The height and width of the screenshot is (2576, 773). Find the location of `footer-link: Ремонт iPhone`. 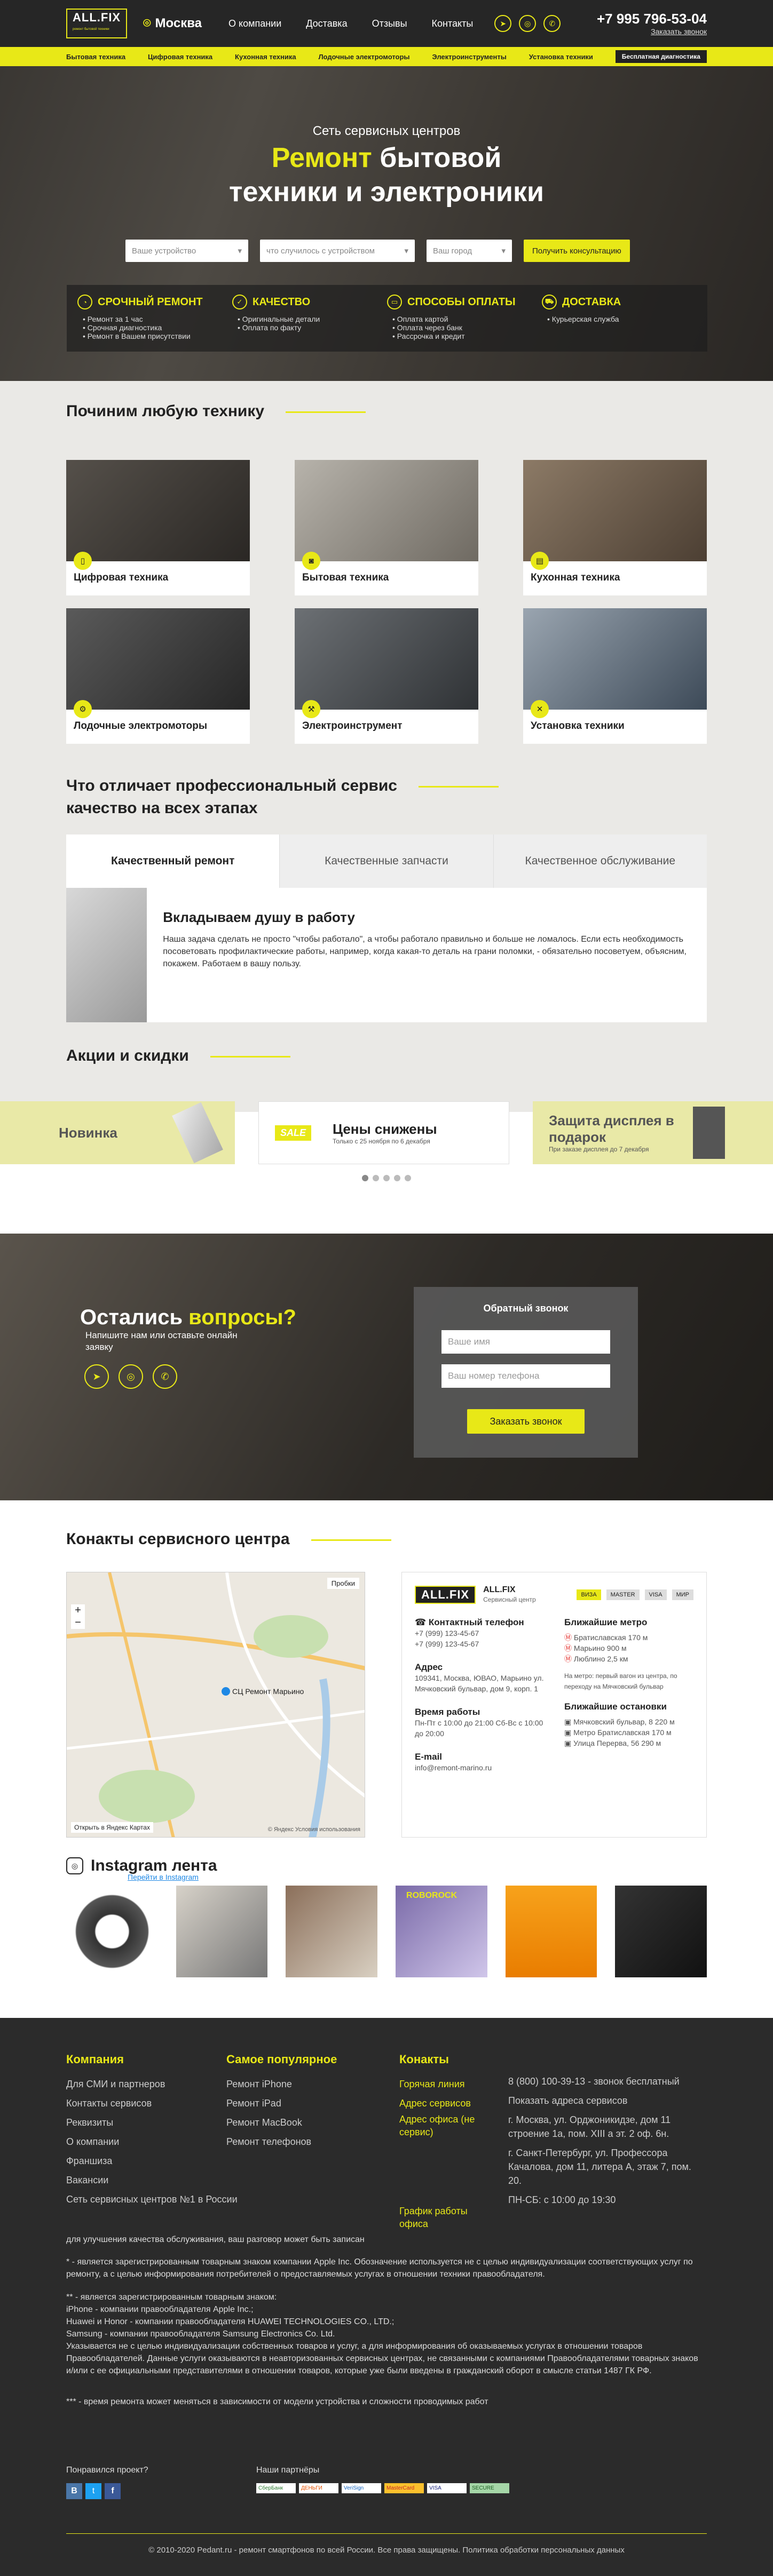

footer-link: Ремонт iPhone is located at coordinates (281, 2084).